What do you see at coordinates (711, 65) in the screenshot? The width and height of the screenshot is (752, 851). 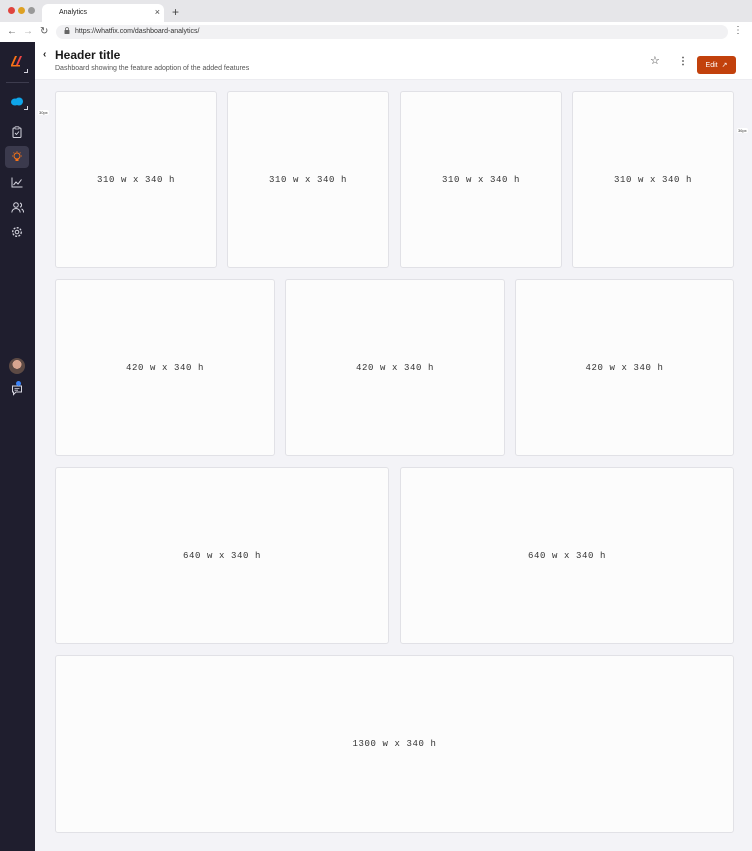 I see `edit-button-label: Edit` at bounding box center [711, 65].